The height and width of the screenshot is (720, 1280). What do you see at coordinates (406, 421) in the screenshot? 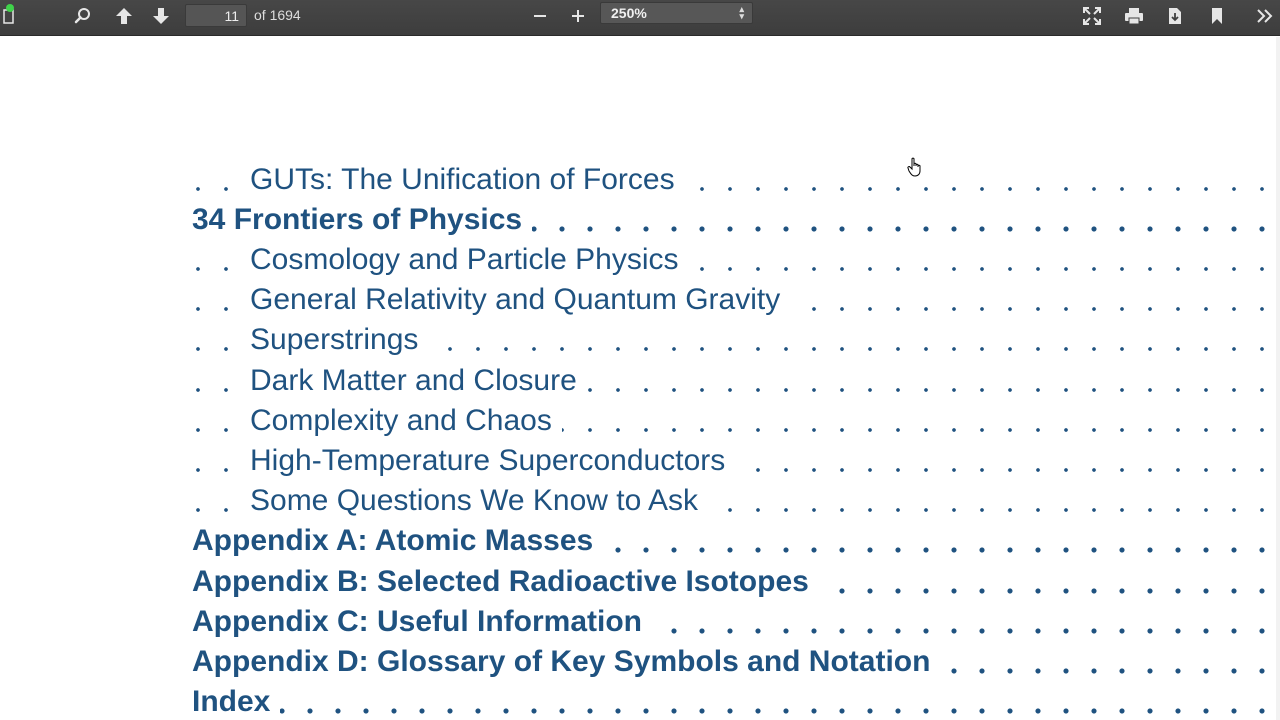
I see `toc-entry-title: Complexity and Chaos` at bounding box center [406, 421].